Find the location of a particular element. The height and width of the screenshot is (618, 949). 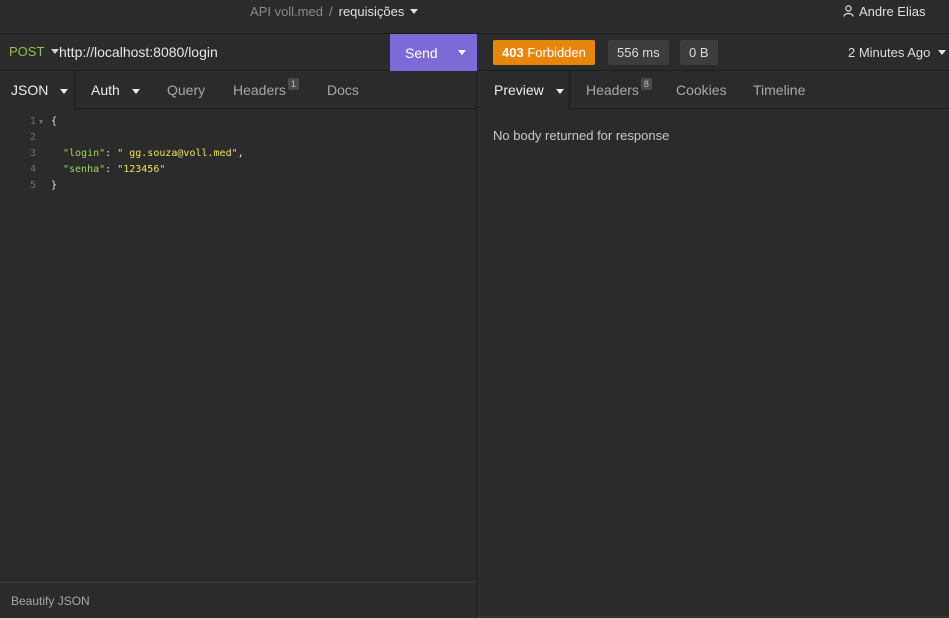

line-number: 3 is located at coordinates (32, 153).